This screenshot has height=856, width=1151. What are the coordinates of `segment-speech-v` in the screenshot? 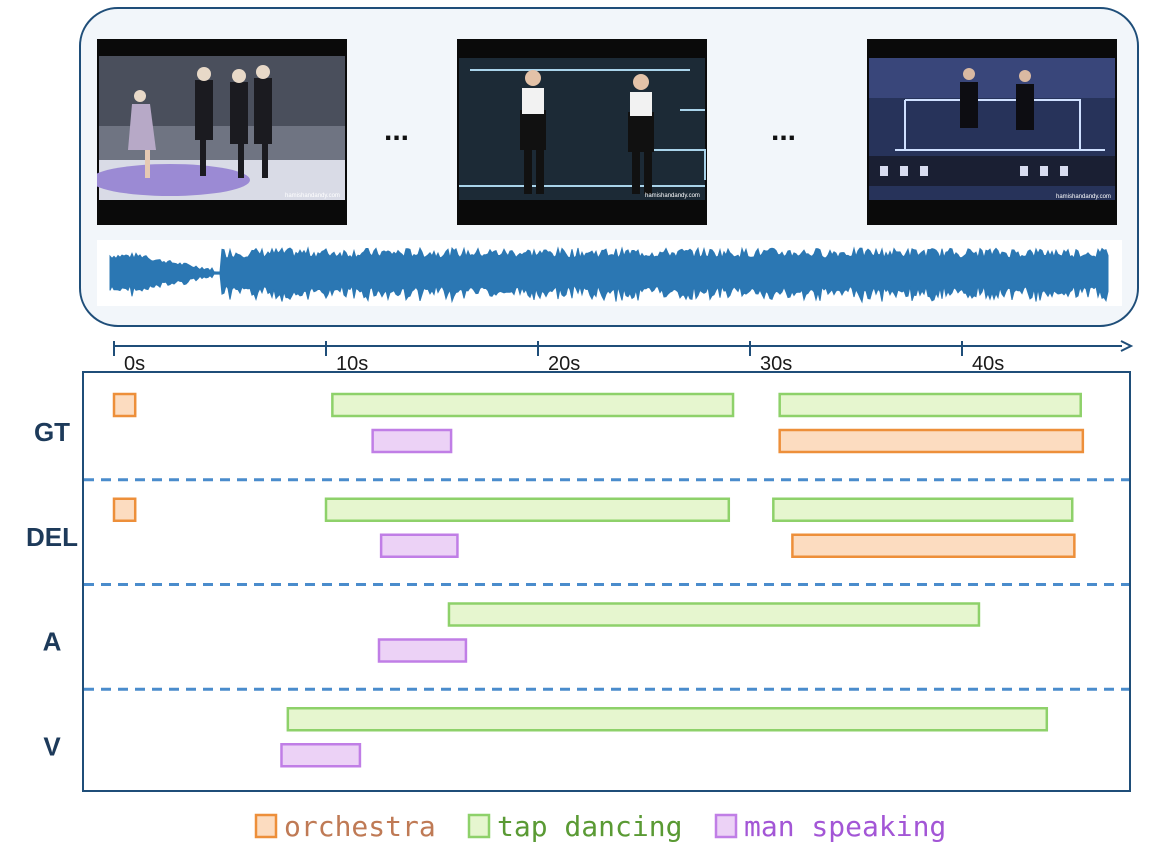 It's located at (321, 755).